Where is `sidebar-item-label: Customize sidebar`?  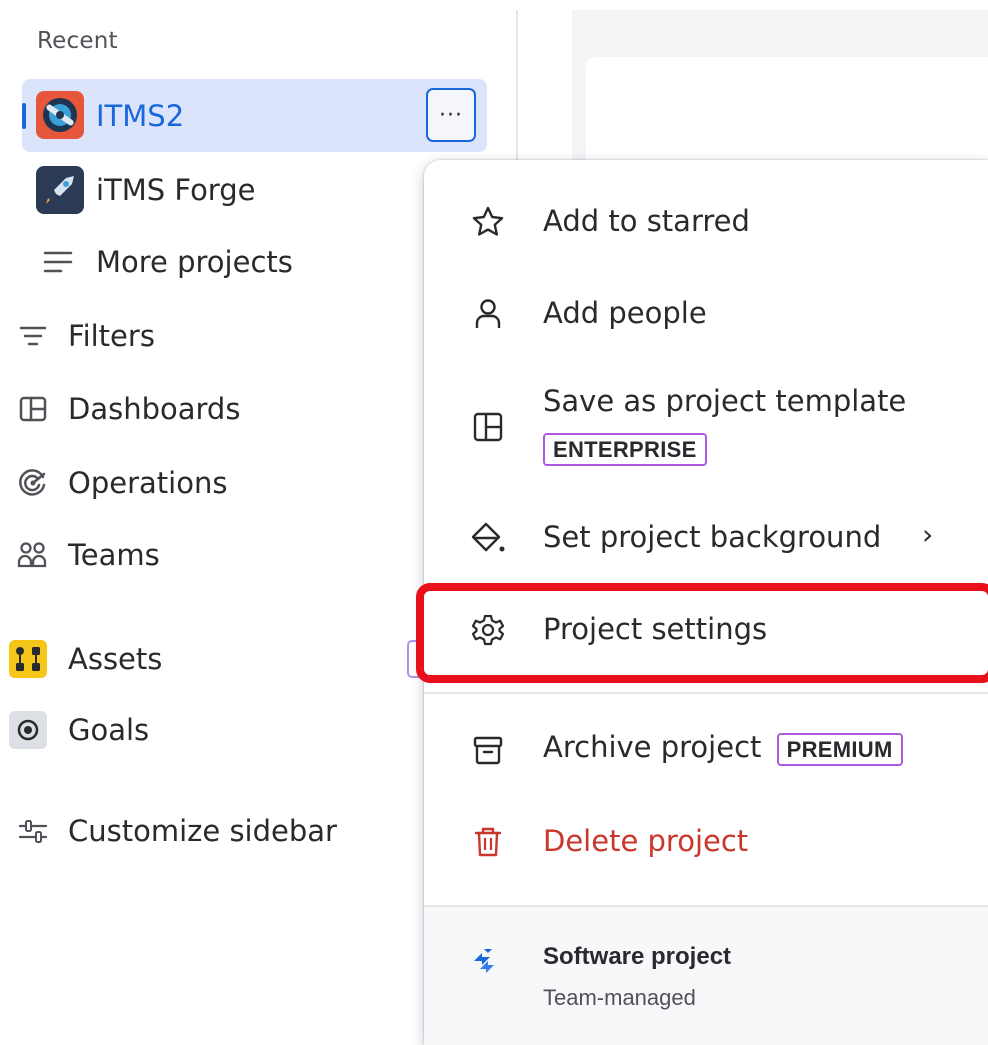 sidebar-item-label: Customize sidebar is located at coordinates (202, 831).